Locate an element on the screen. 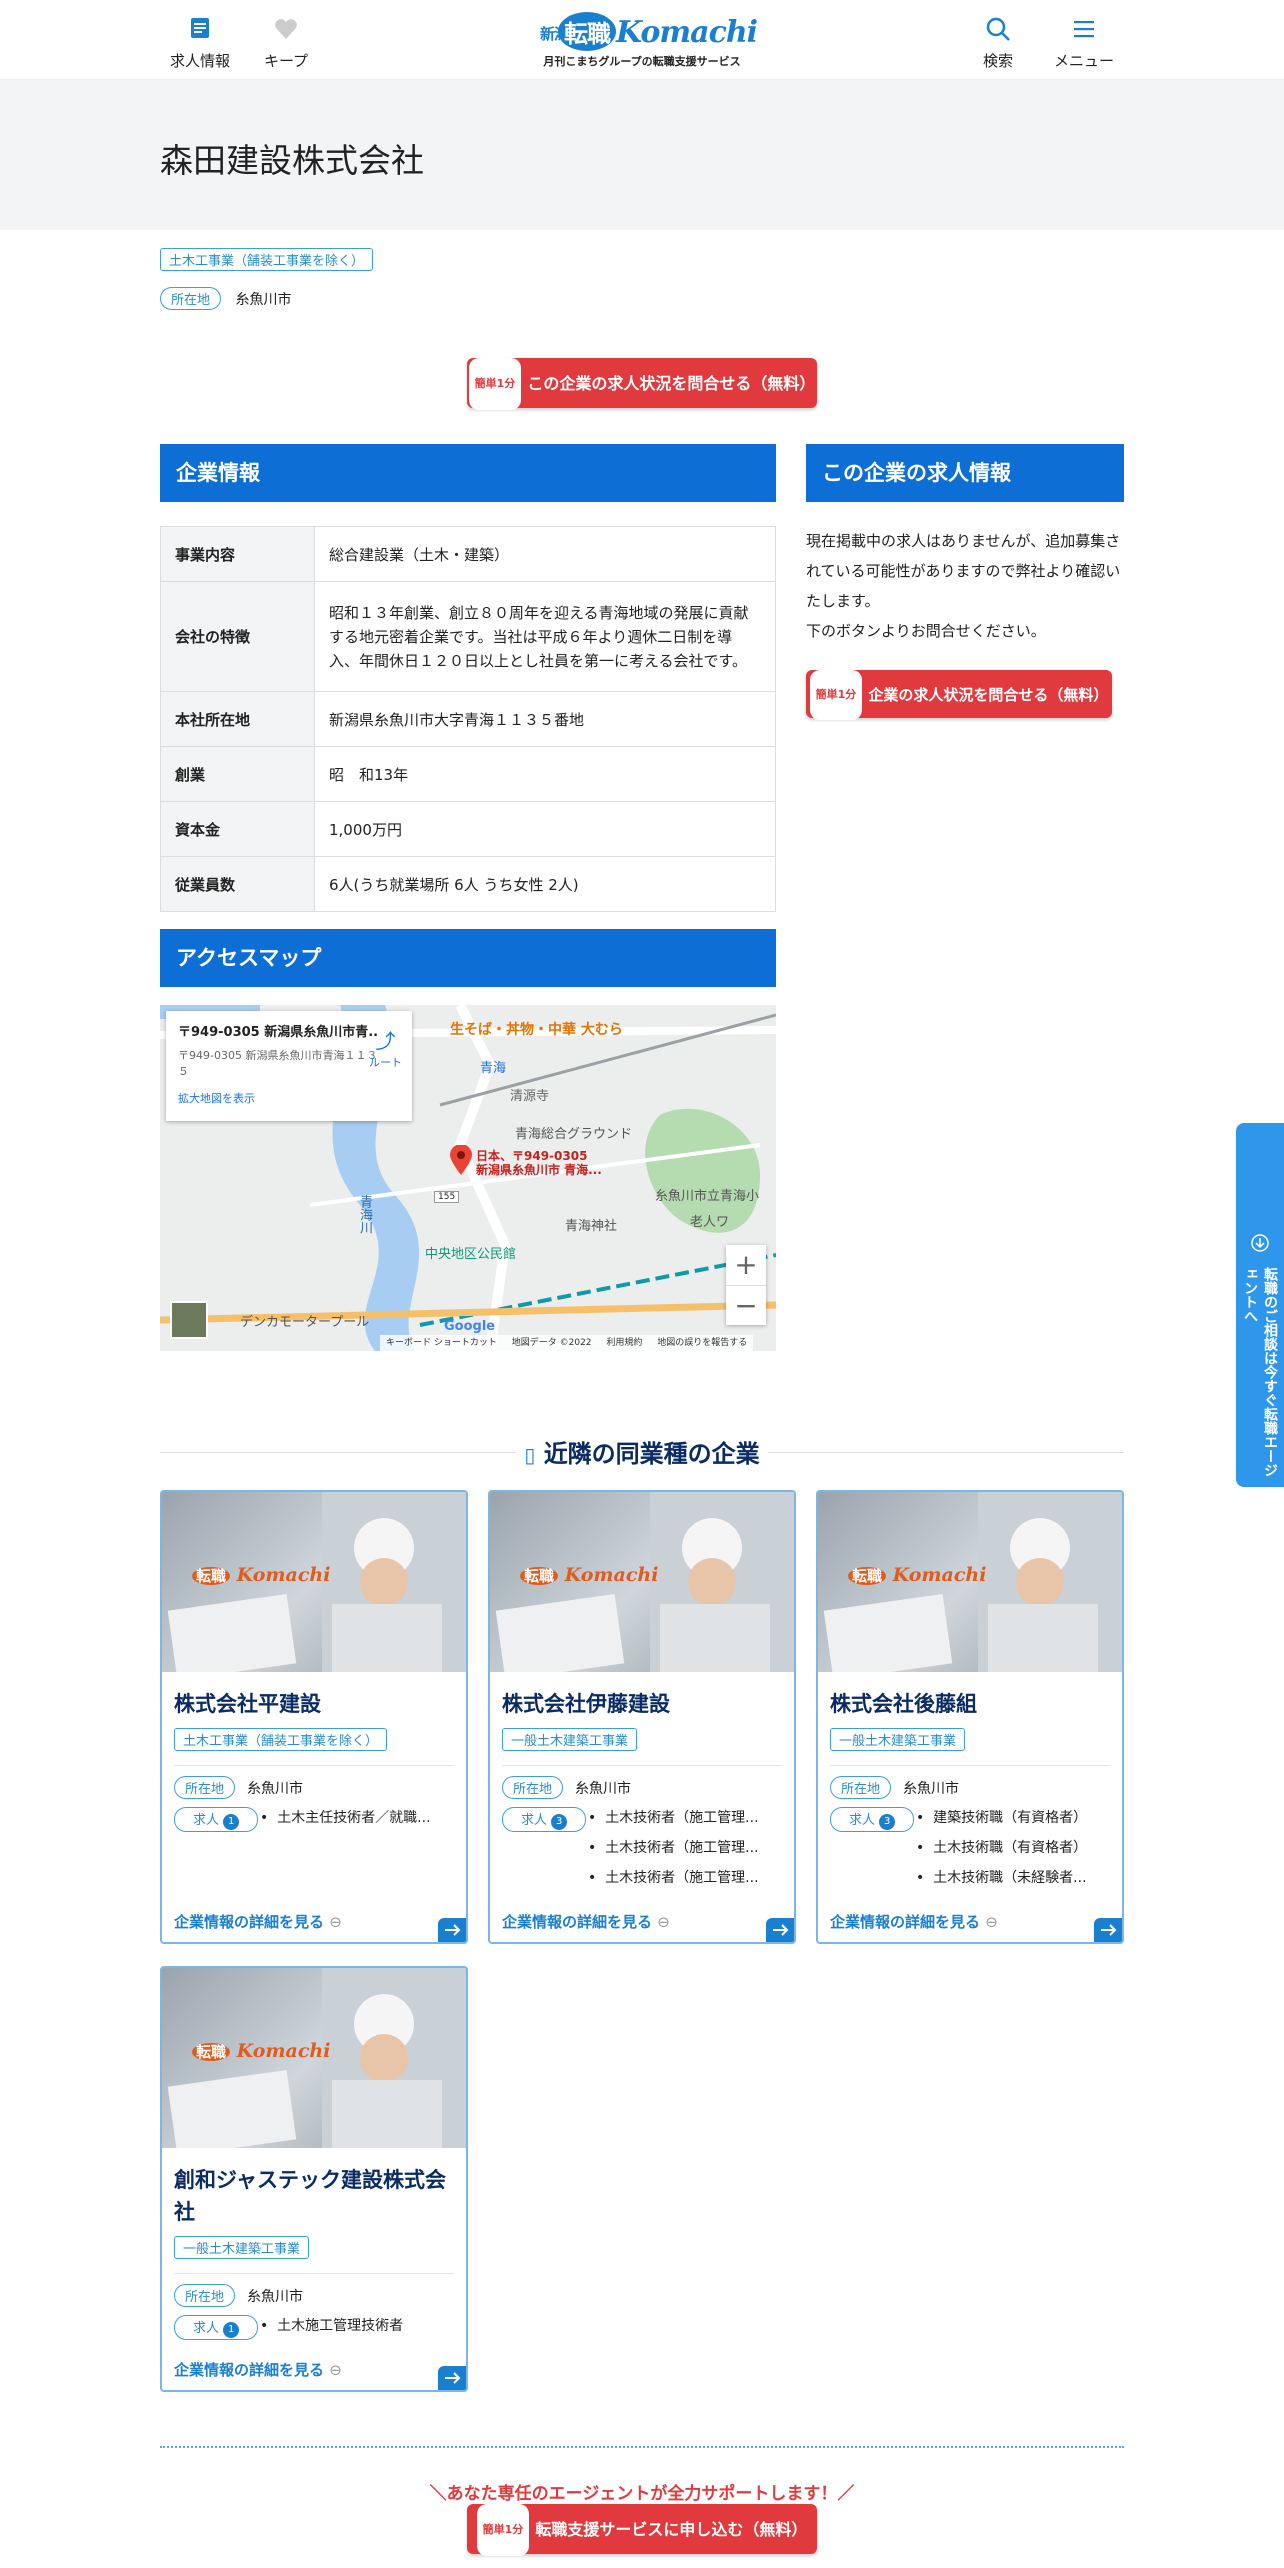 This screenshot has height=2568, width=1284. card-jobs-count: 1 is located at coordinates (231, 2330).